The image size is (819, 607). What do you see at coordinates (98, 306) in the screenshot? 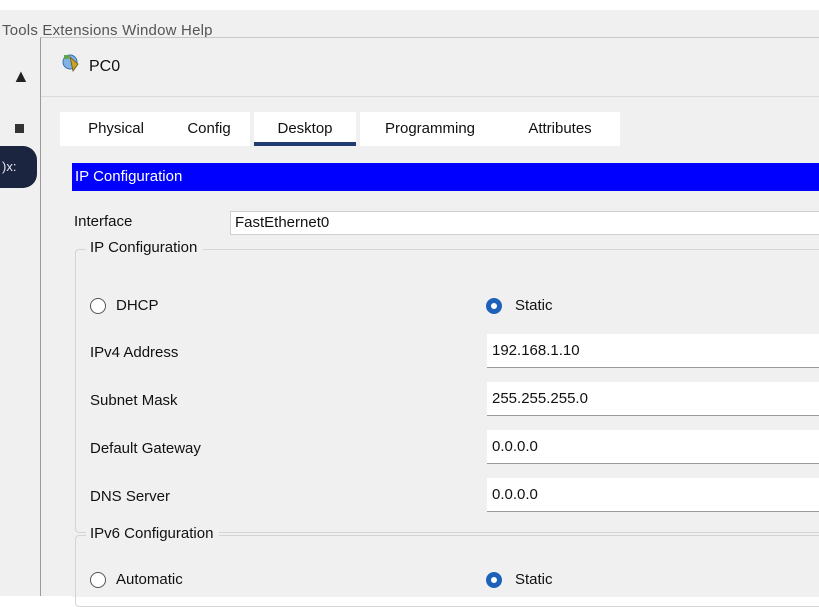
I see `dhcp-radio` at bounding box center [98, 306].